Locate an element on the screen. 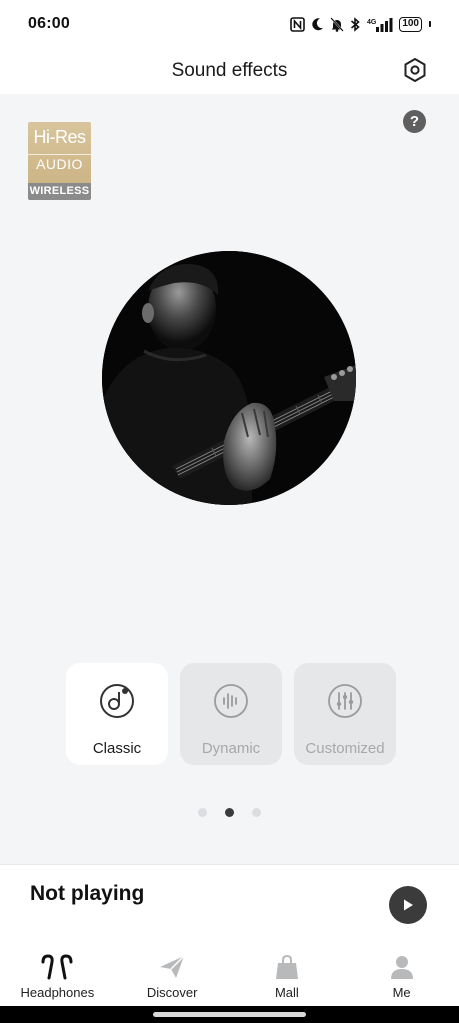 The image size is (459, 1023). play-icon is located at coordinates (408, 905).